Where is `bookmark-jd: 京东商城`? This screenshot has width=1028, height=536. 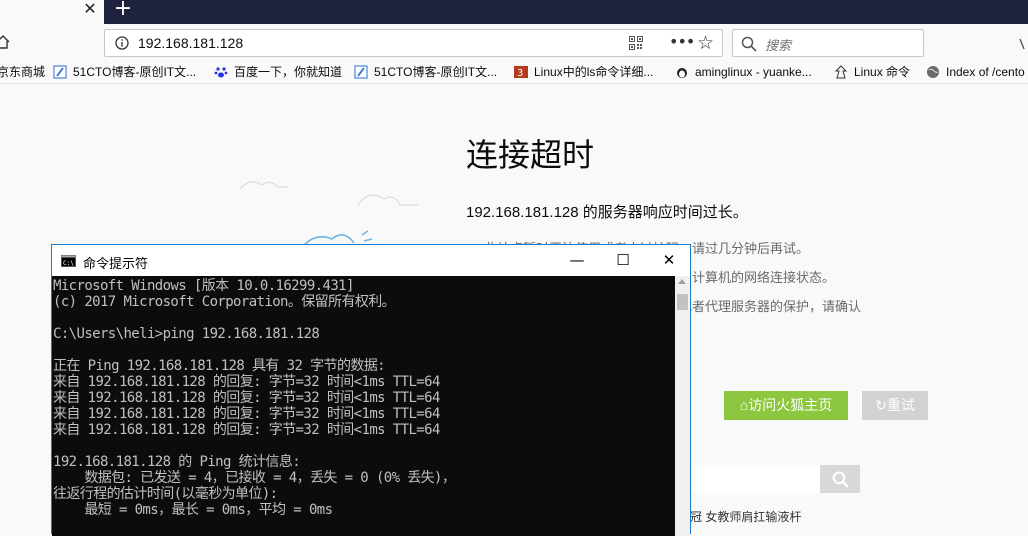 bookmark-jd: 京东商城 is located at coordinates (22, 72).